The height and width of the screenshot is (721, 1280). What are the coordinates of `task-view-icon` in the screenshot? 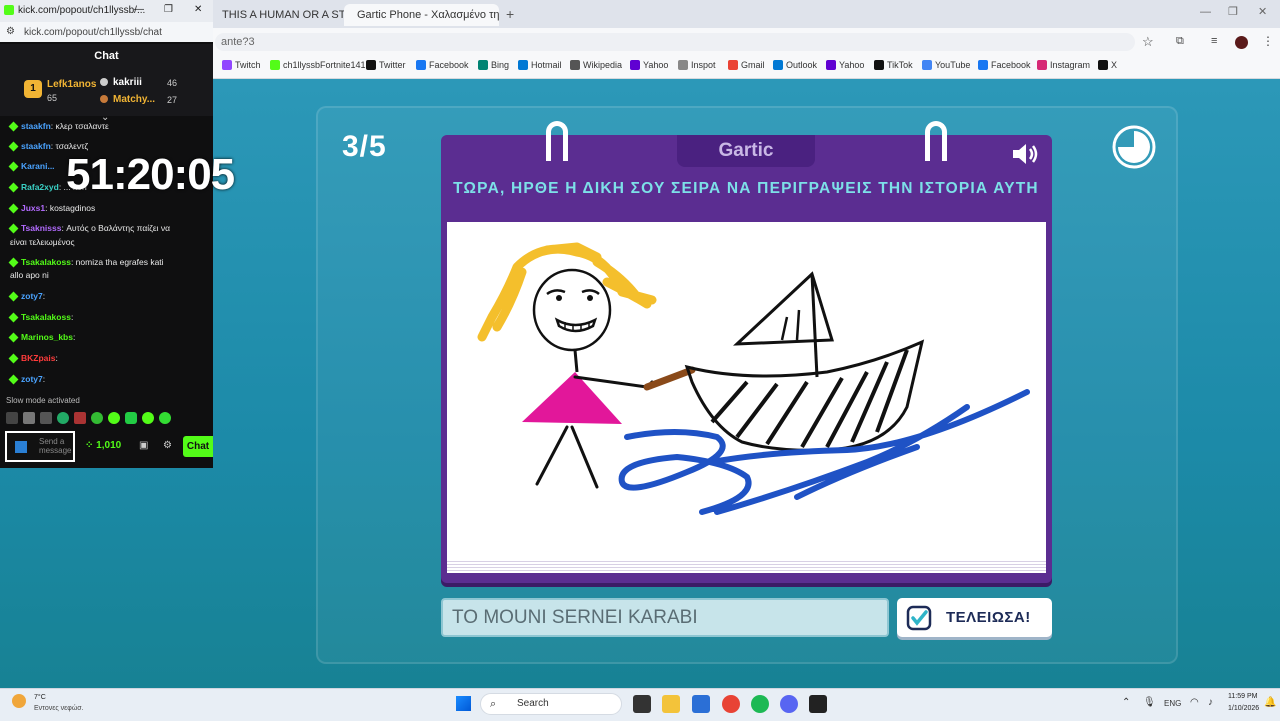 It's located at (642, 704).